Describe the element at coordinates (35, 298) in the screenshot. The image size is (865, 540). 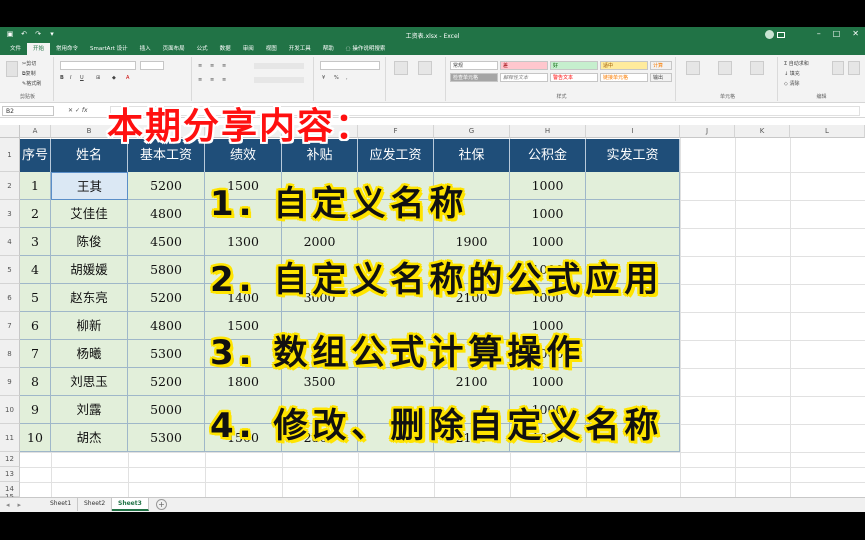
I see `table-cell: 5` at that location.